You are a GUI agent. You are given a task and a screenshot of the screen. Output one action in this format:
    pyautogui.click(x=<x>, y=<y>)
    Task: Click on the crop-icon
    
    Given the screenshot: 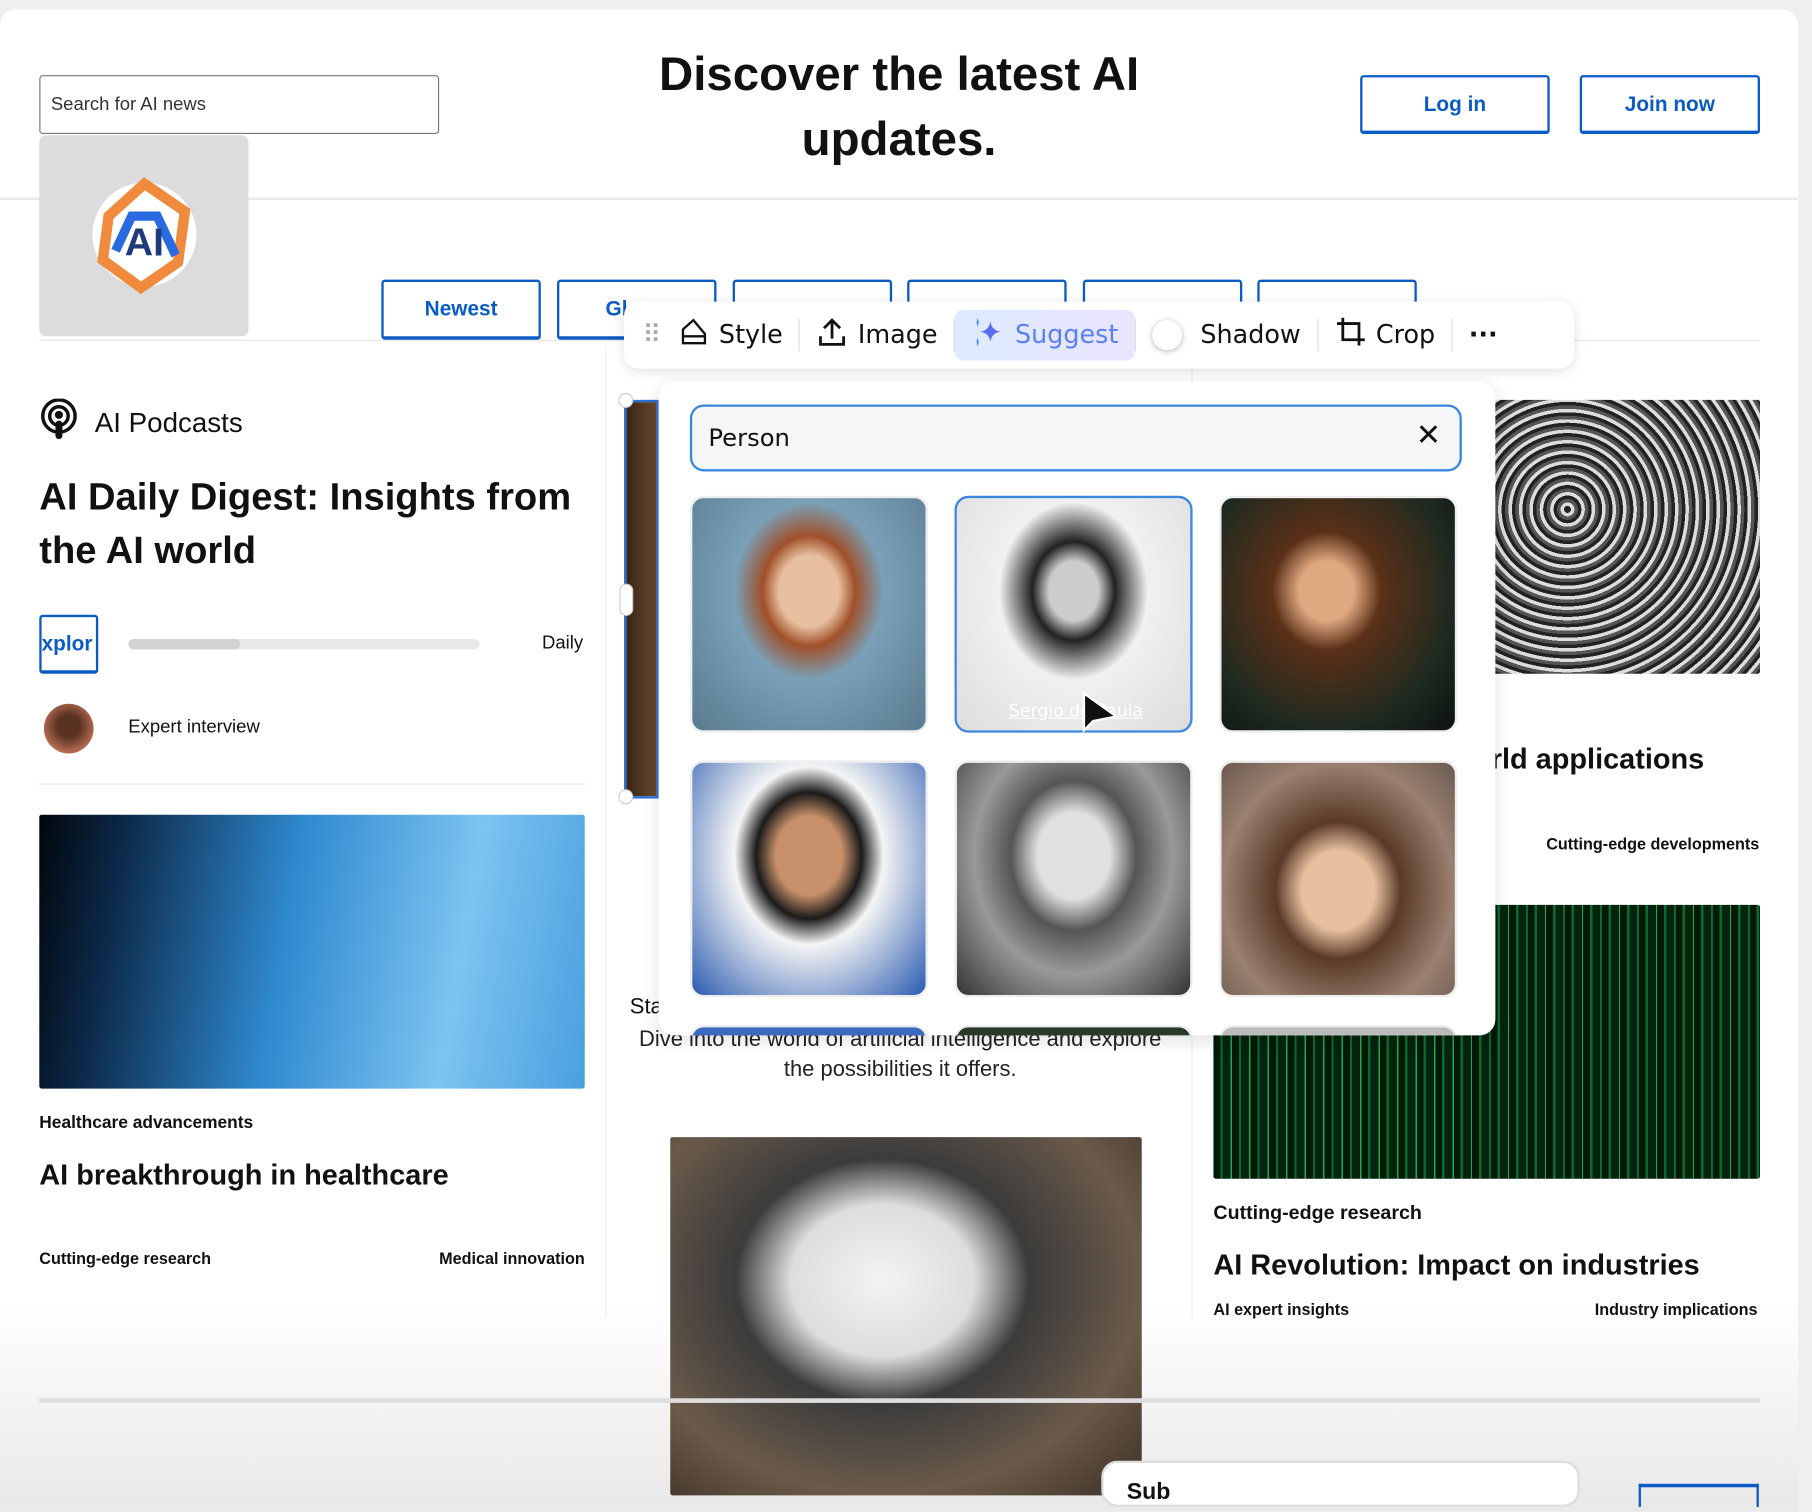 What is the action you would take?
    pyautogui.click(x=1350, y=334)
    